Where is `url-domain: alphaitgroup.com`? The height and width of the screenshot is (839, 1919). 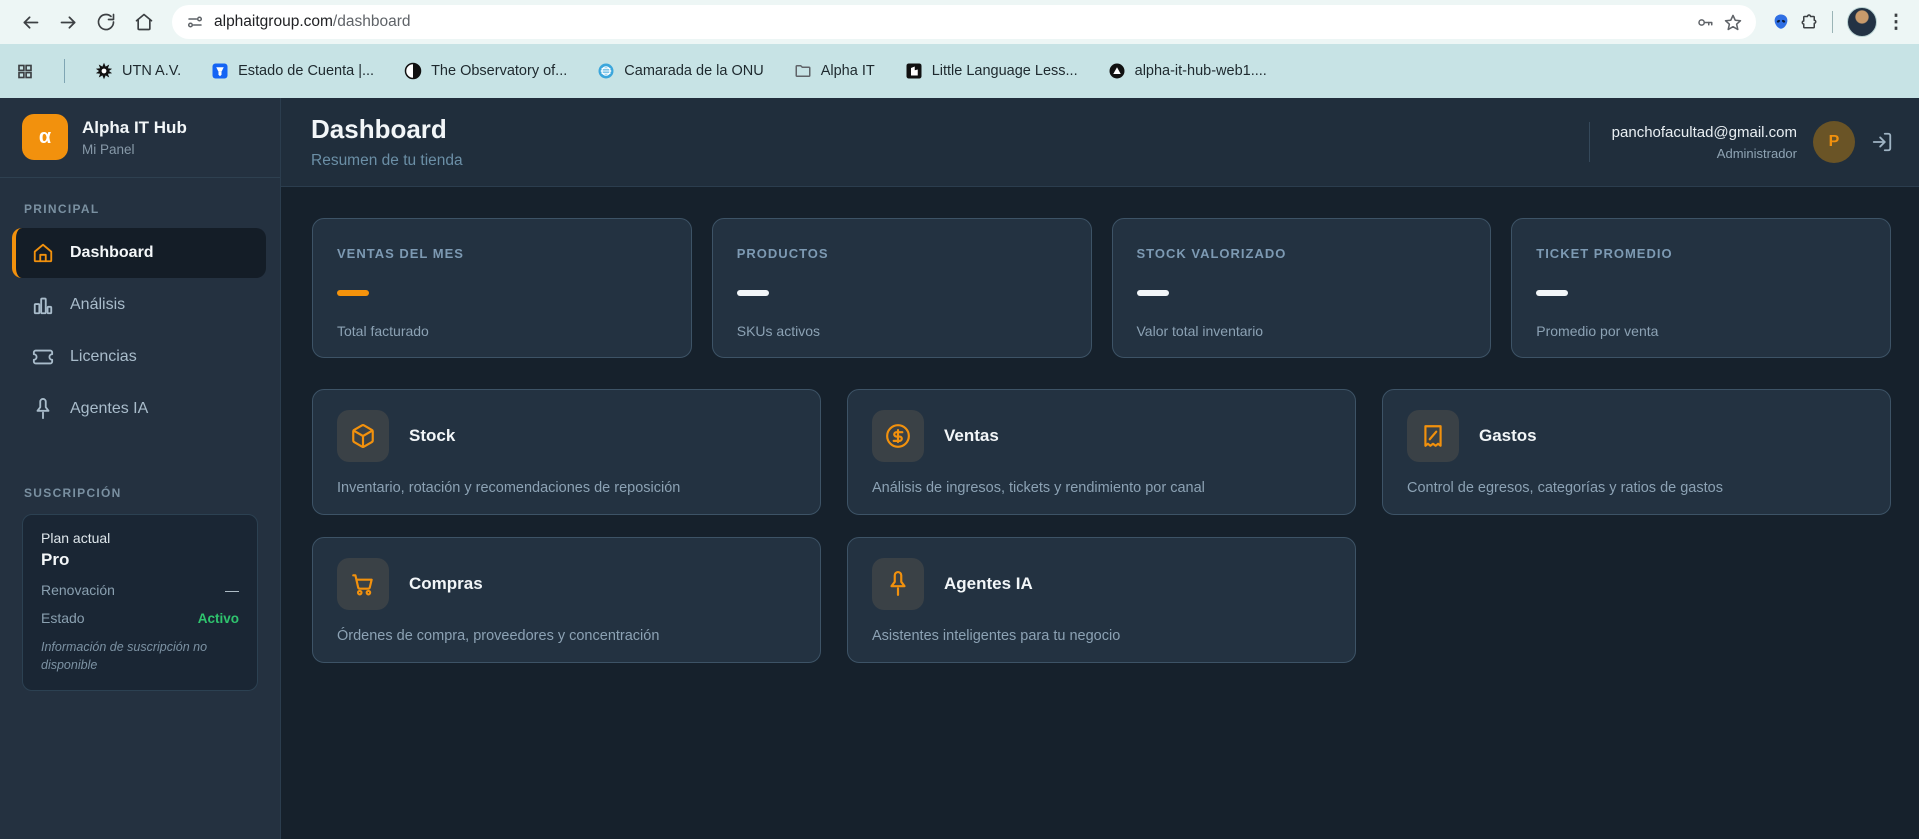
url-domain: alphaitgroup.com is located at coordinates (273, 21).